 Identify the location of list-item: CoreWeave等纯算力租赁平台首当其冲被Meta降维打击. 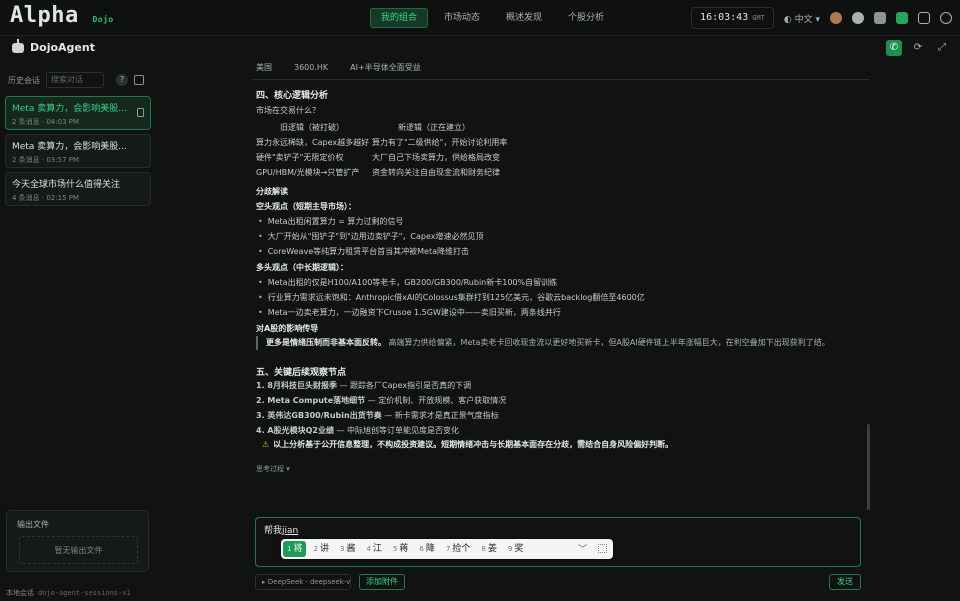
(363, 251).